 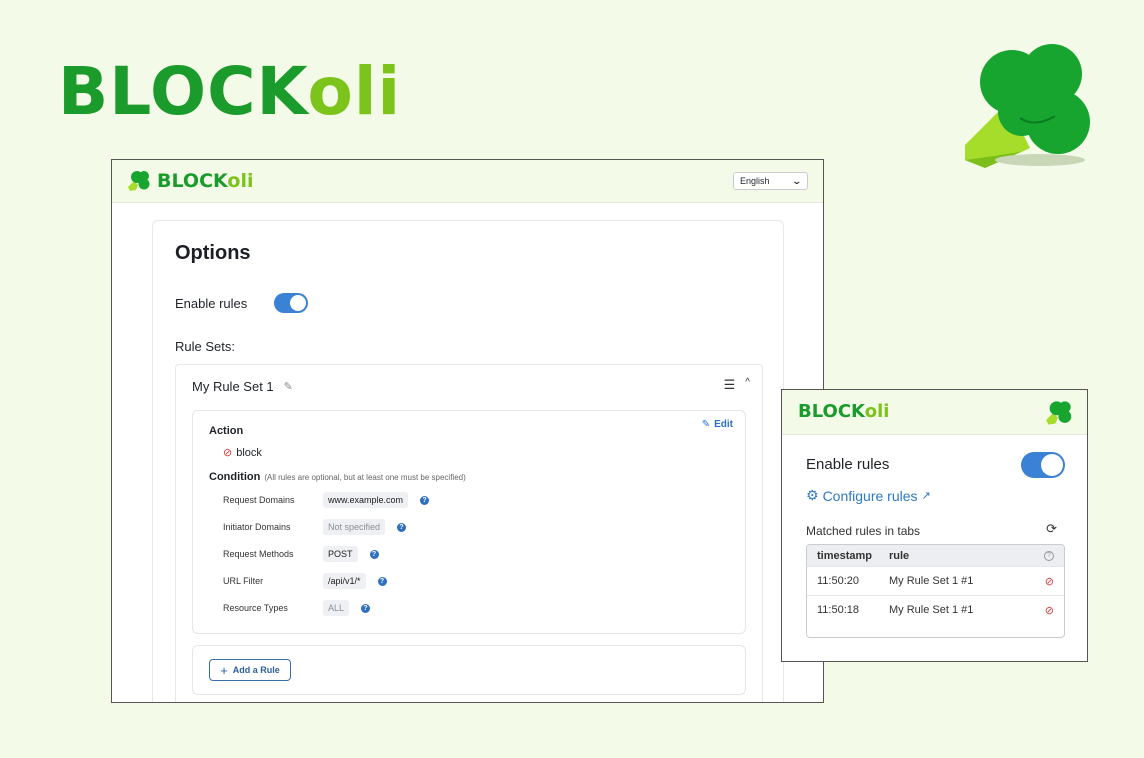 What do you see at coordinates (877, 411) in the screenshot?
I see `popup-logo-oli: oli` at bounding box center [877, 411].